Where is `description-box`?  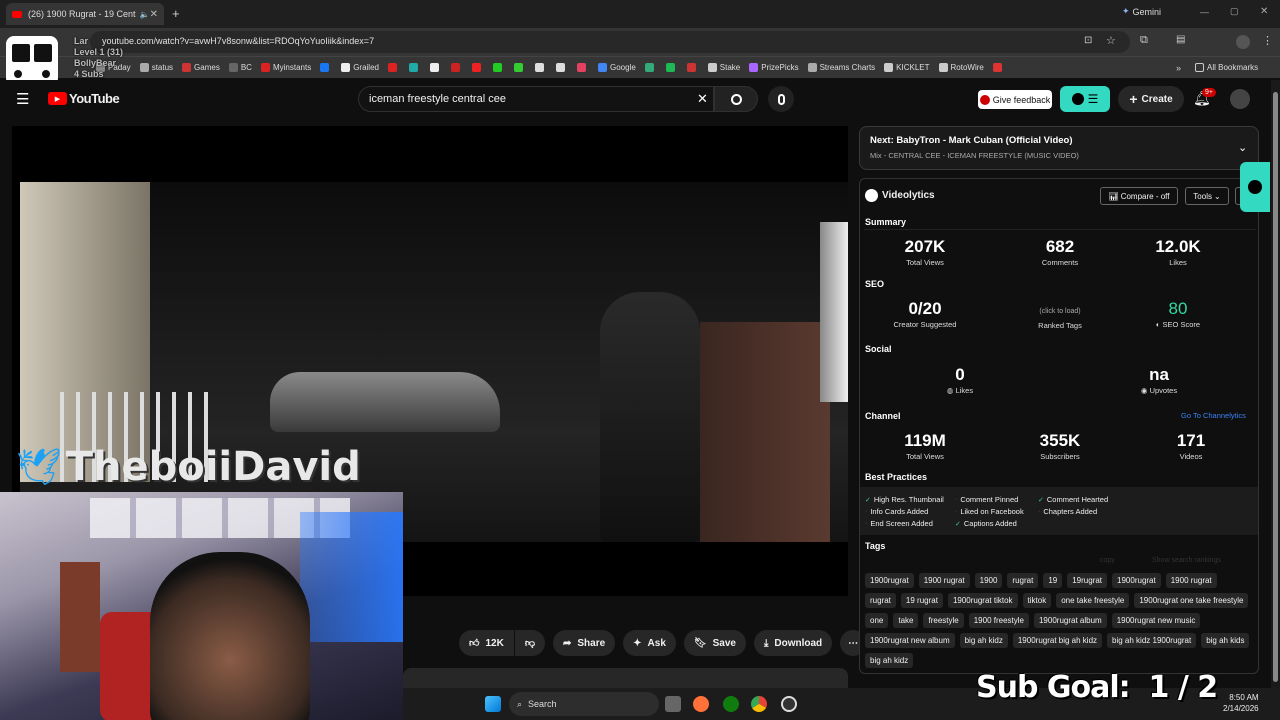
description-box is located at coordinates (625, 678).